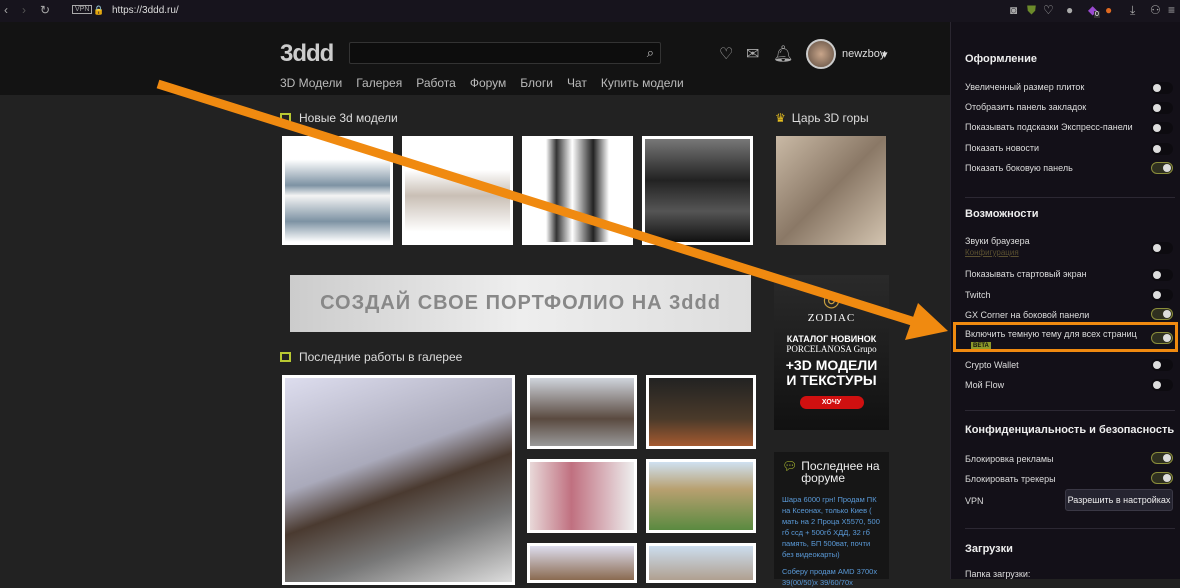  Describe the element at coordinates (1025, 87) in the screenshot. I see `setting-label: Увеличенный размер плиток` at that location.